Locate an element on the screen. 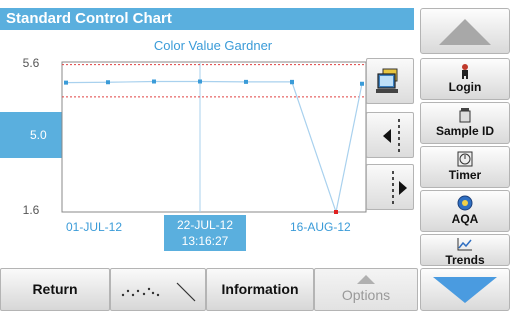 This screenshot has width=510, height=311. aqa-label: AQA is located at coordinates (465, 219).